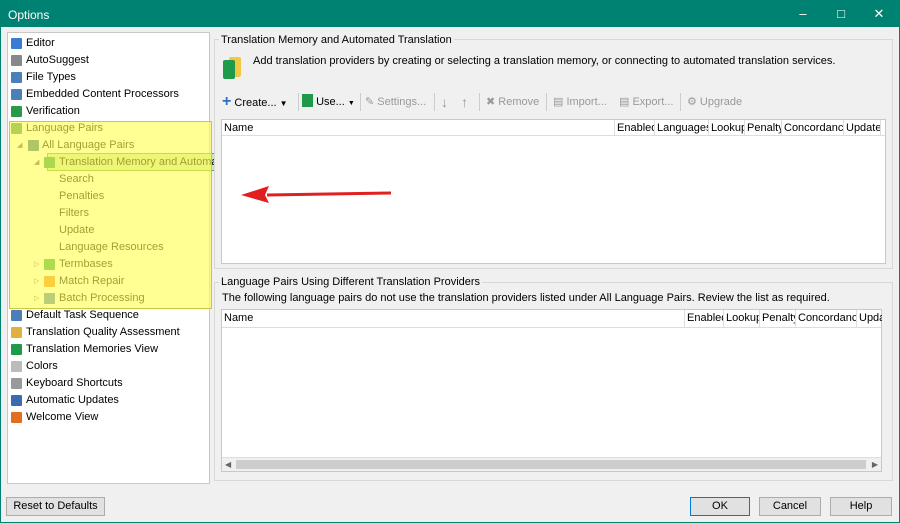 This screenshot has height=523, width=900. What do you see at coordinates (33, 145) in the screenshot?
I see `flag-icon` at bounding box center [33, 145].